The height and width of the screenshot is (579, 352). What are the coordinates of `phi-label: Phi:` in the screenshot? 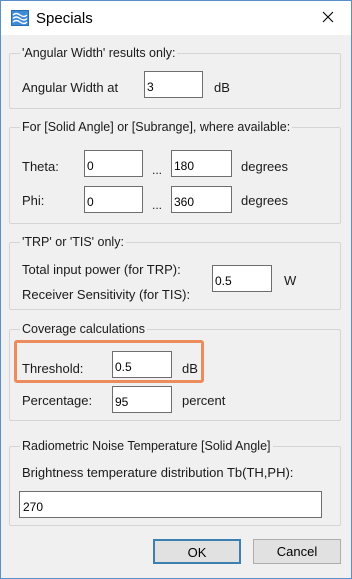 It's located at (33, 200).